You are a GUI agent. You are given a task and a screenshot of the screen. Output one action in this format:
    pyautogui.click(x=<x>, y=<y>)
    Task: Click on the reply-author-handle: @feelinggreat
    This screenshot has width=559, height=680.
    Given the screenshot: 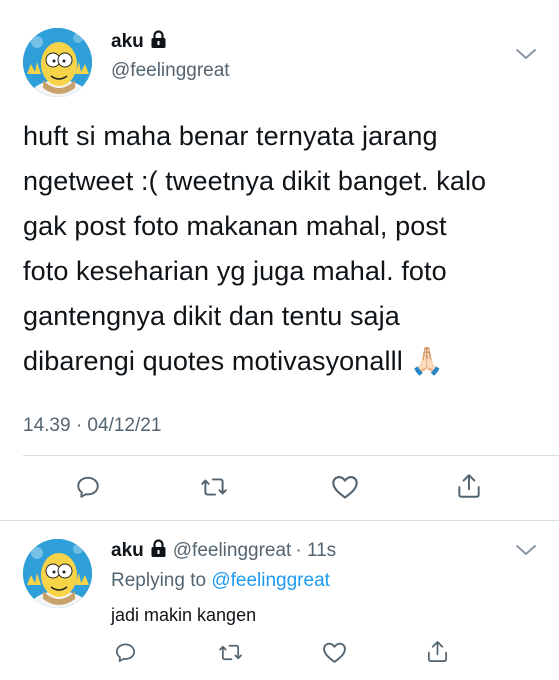 What is the action you would take?
    pyautogui.click(x=232, y=551)
    